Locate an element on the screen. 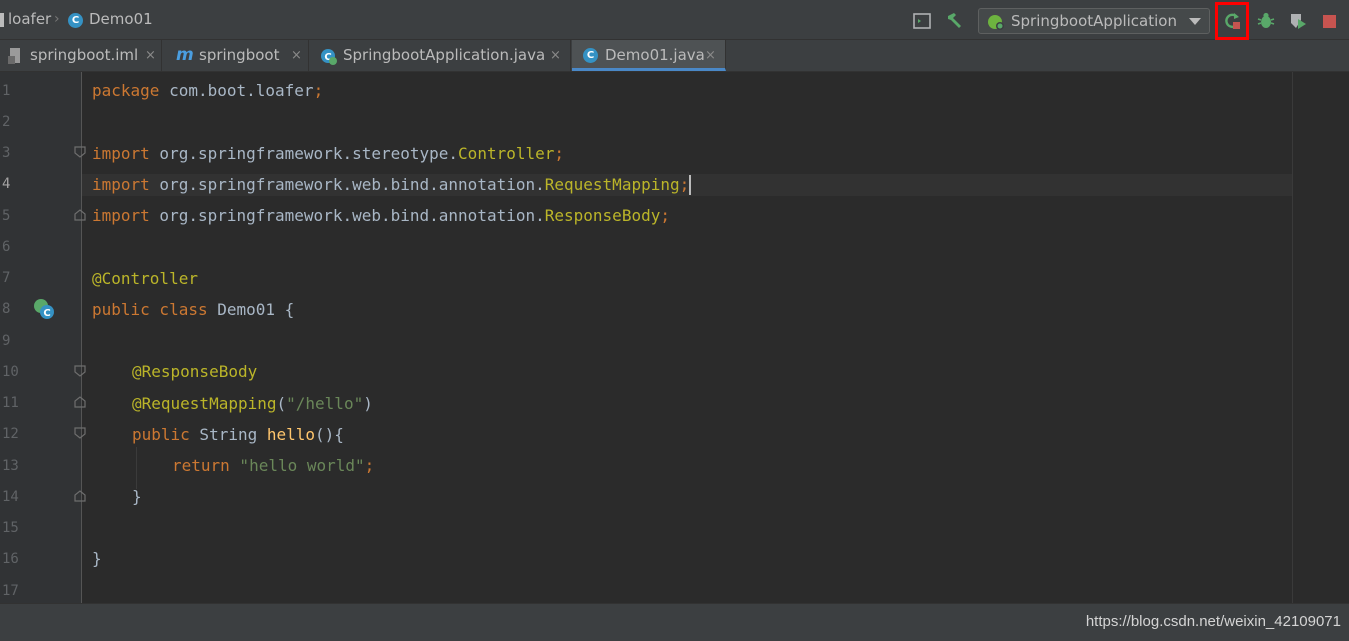 The height and width of the screenshot is (641, 1349). spring-bean-gutter-icon: C is located at coordinates (44, 309).